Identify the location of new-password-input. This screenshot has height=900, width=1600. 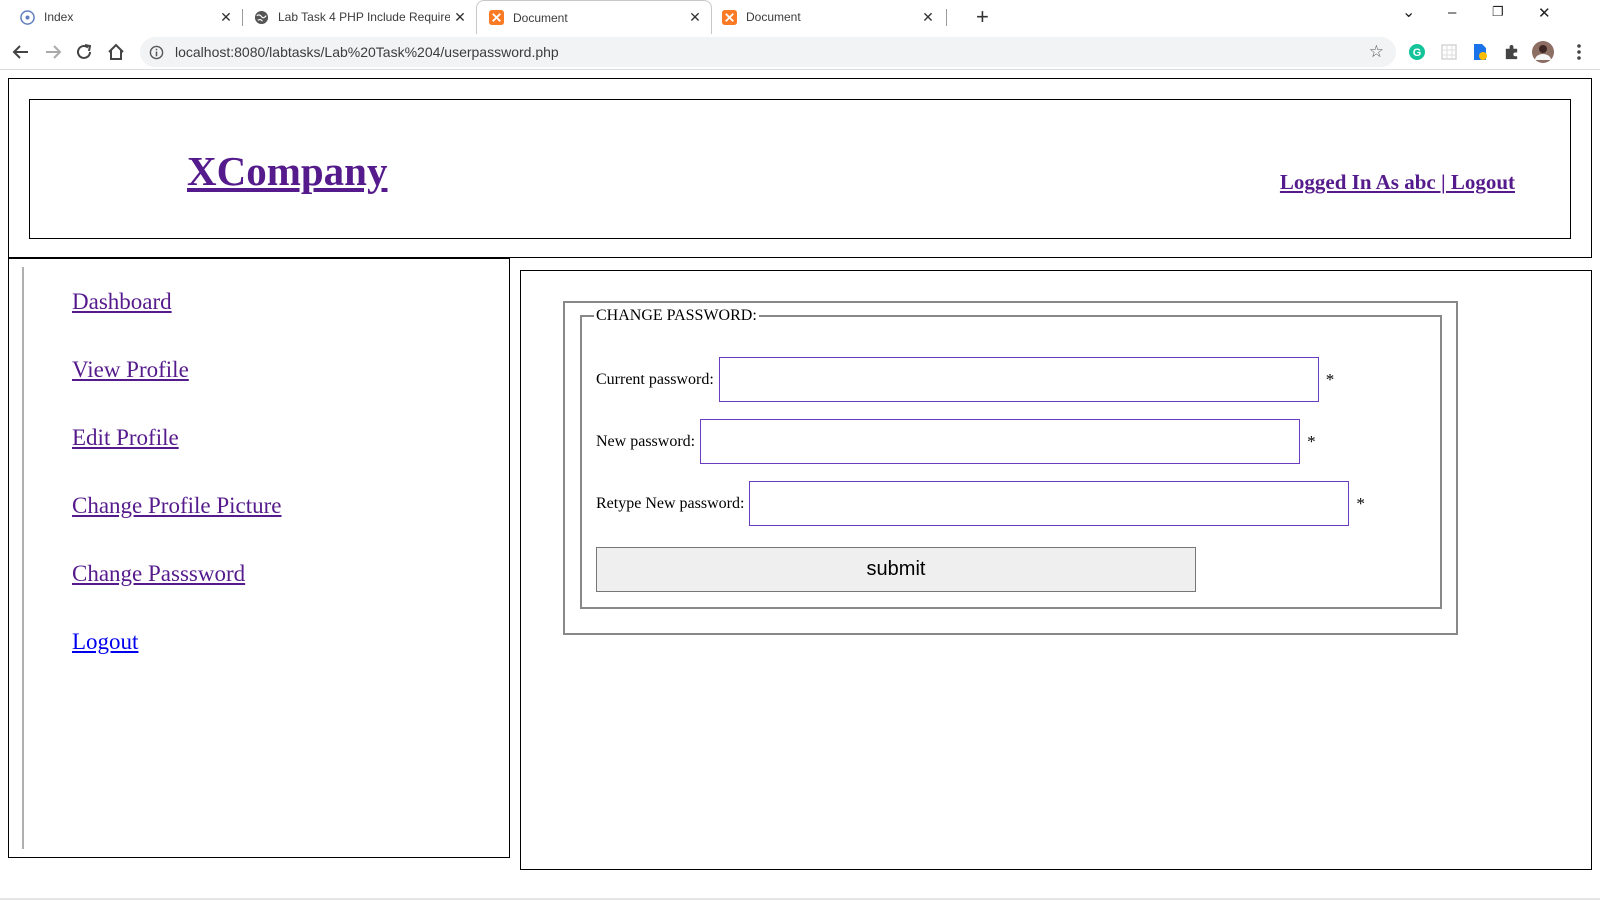
(1000, 441).